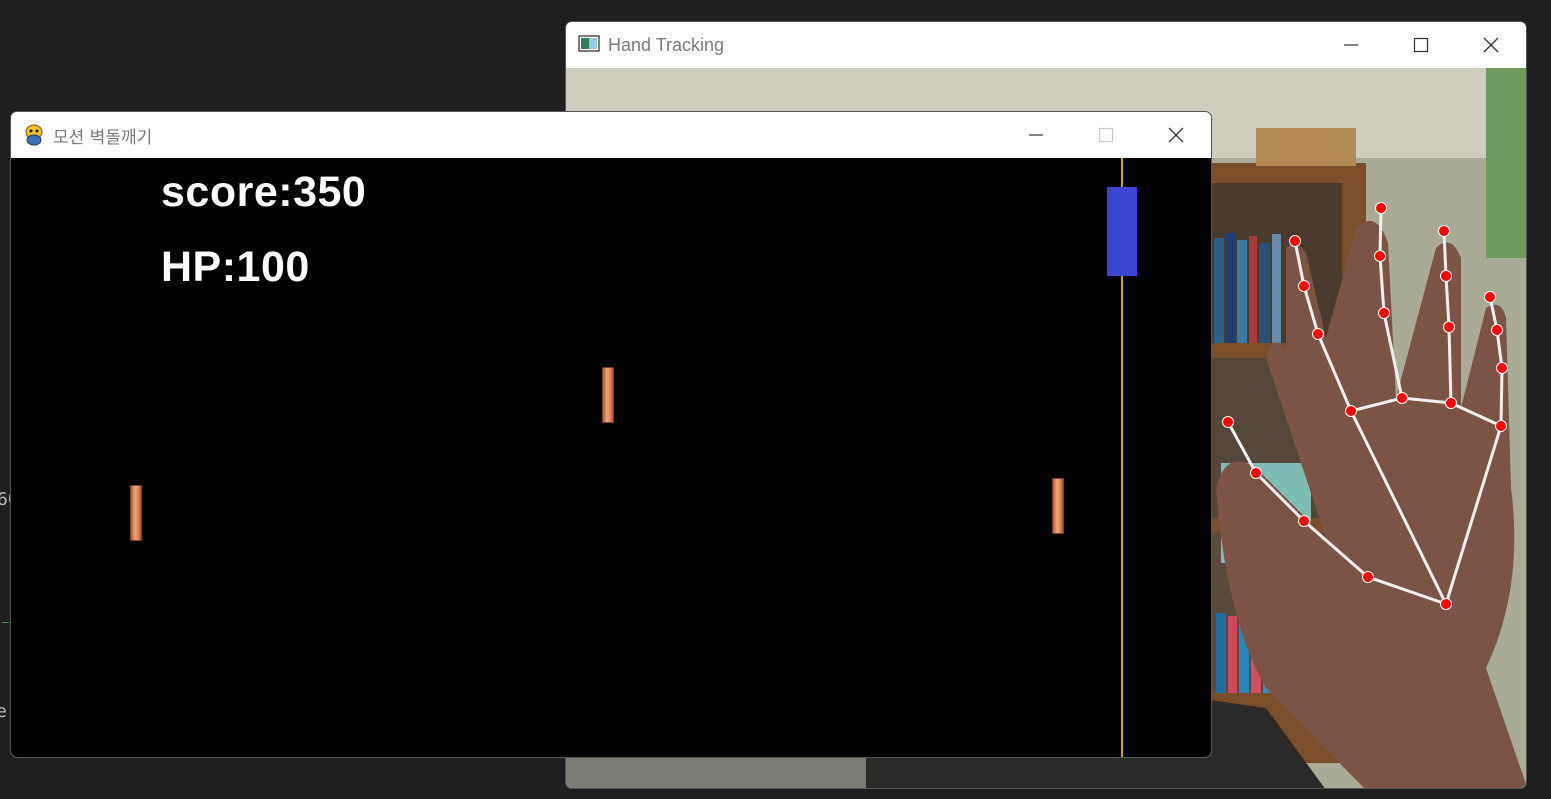 The height and width of the screenshot is (799, 1551). Describe the element at coordinates (1046, 45) in the screenshot. I see `hand-tracking-titlebar: Hand Tracking` at that location.